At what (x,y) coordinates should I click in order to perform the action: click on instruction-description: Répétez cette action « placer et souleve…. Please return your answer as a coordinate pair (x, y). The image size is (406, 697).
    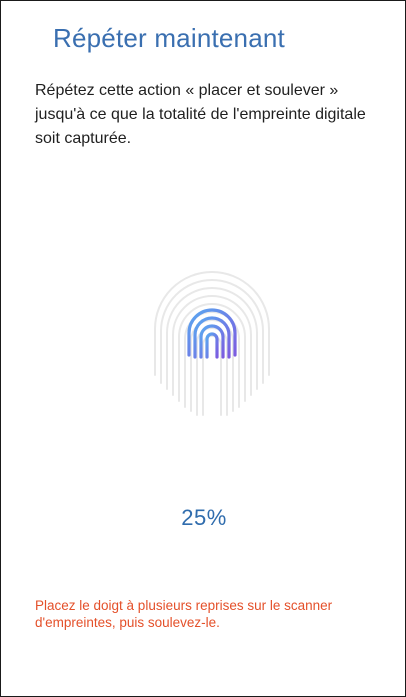
    Looking at the image, I should click on (200, 114).